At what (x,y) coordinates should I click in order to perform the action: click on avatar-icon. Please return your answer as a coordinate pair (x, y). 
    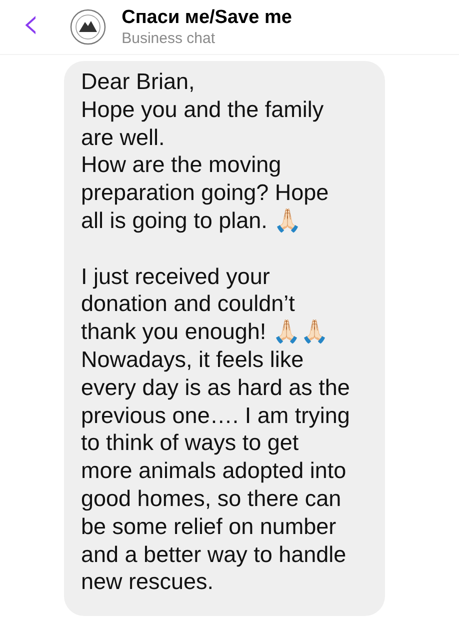
    Looking at the image, I should click on (88, 27).